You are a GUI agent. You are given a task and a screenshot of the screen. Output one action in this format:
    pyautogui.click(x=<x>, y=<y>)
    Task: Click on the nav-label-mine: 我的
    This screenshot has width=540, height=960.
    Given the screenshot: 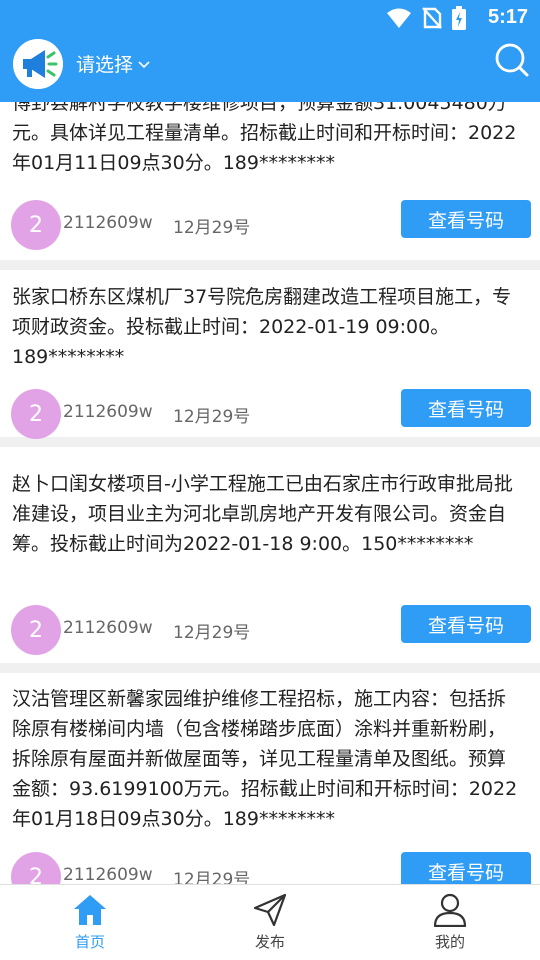 What is the action you would take?
    pyautogui.click(x=449, y=942)
    